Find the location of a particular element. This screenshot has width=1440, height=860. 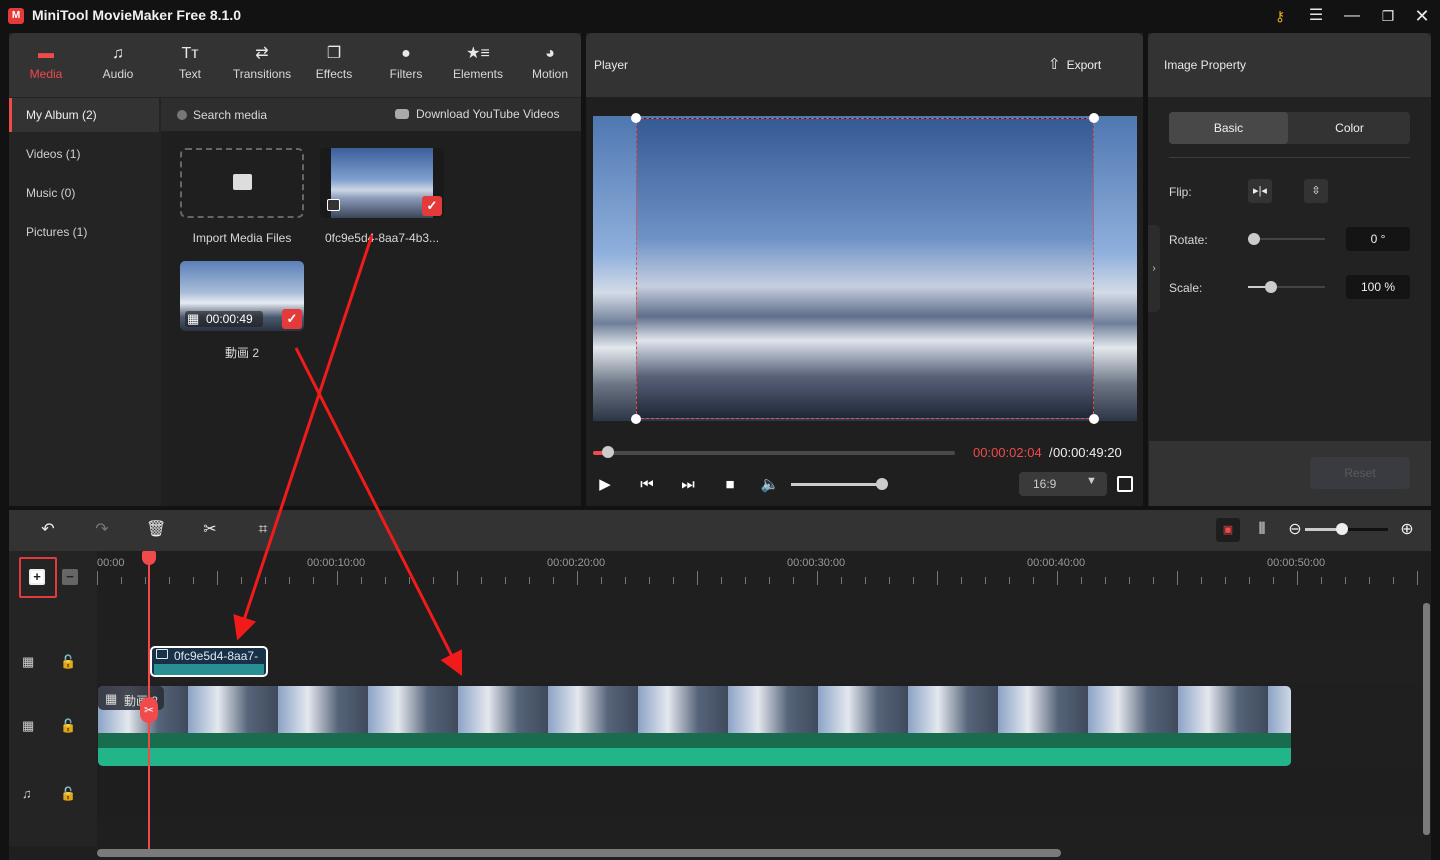

seek-bar is located at coordinates (774, 453).